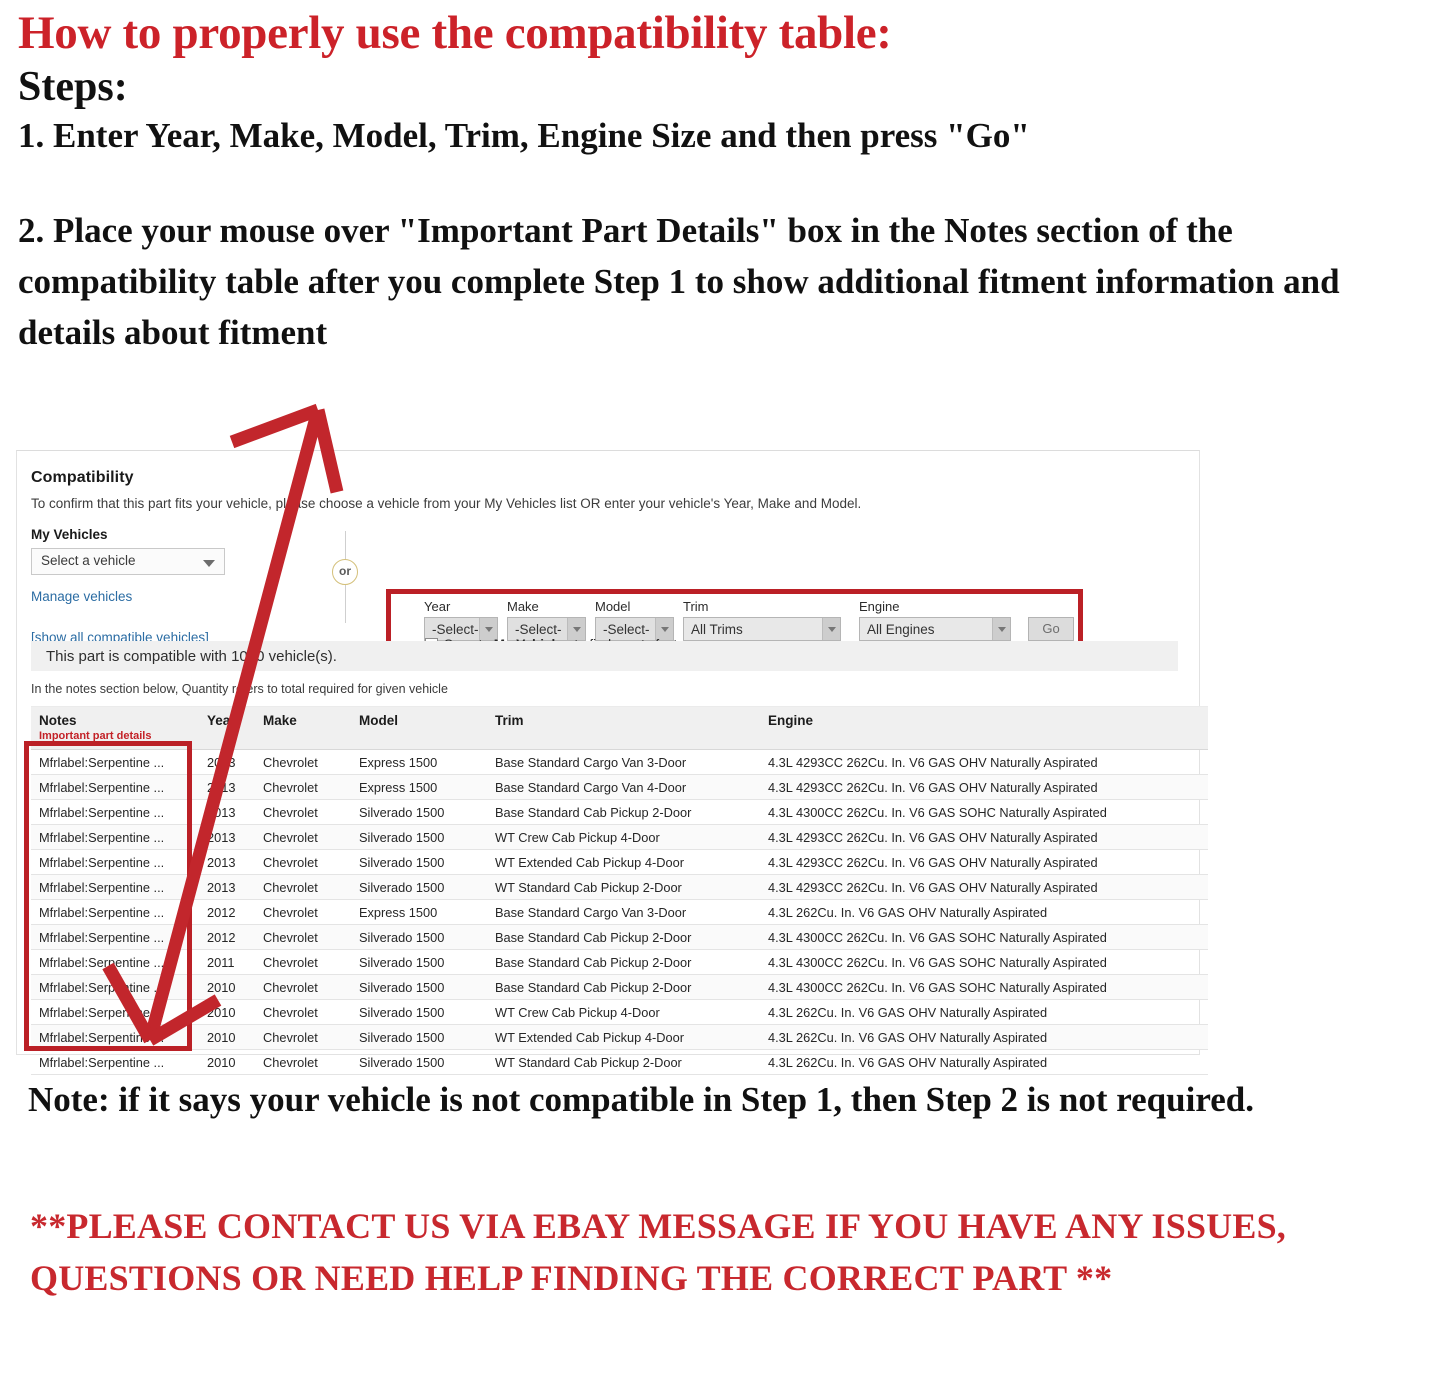 This screenshot has width=1445, height=1393. What do you see at coordinates (227, 912) in the screenshot?
I see `cell-year: 2012` at bounding box center [227, 912].